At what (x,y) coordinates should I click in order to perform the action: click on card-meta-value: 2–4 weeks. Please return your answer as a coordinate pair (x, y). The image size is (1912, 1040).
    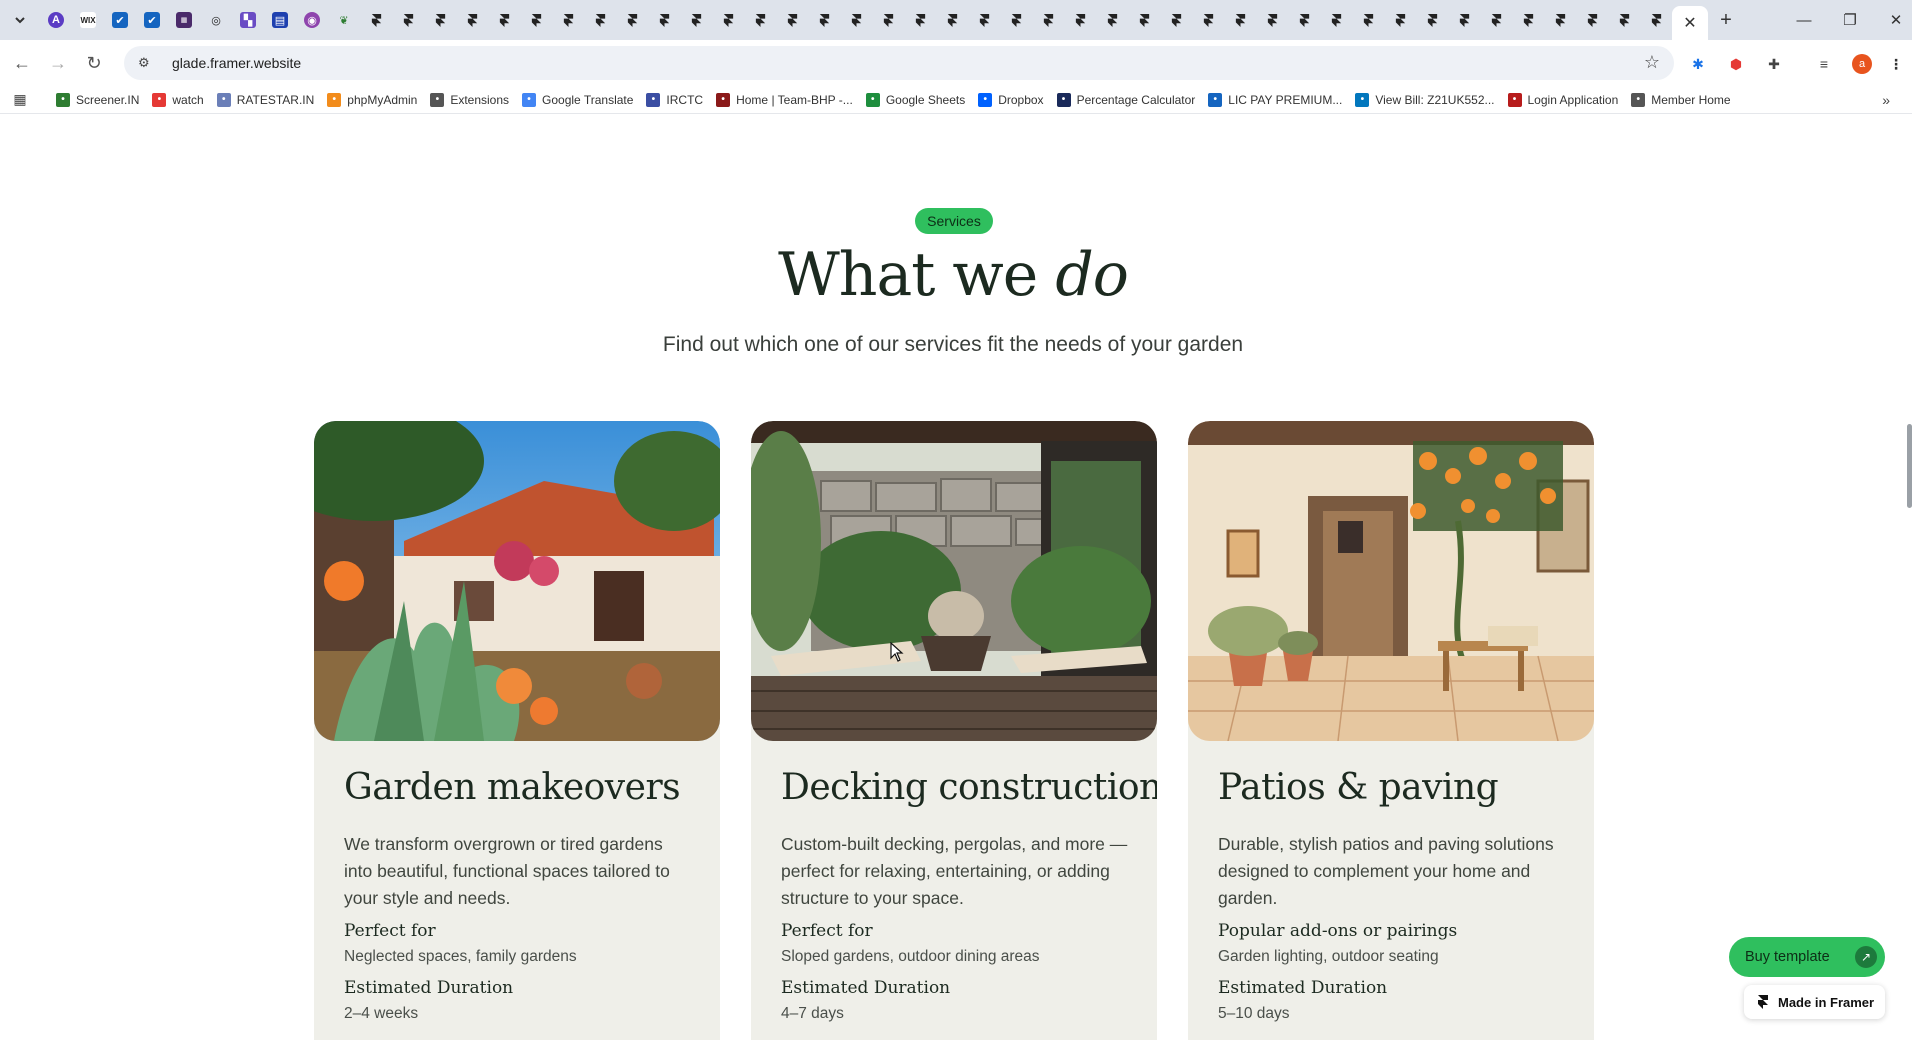
    Looking at the image, I should click on (381, 1013).